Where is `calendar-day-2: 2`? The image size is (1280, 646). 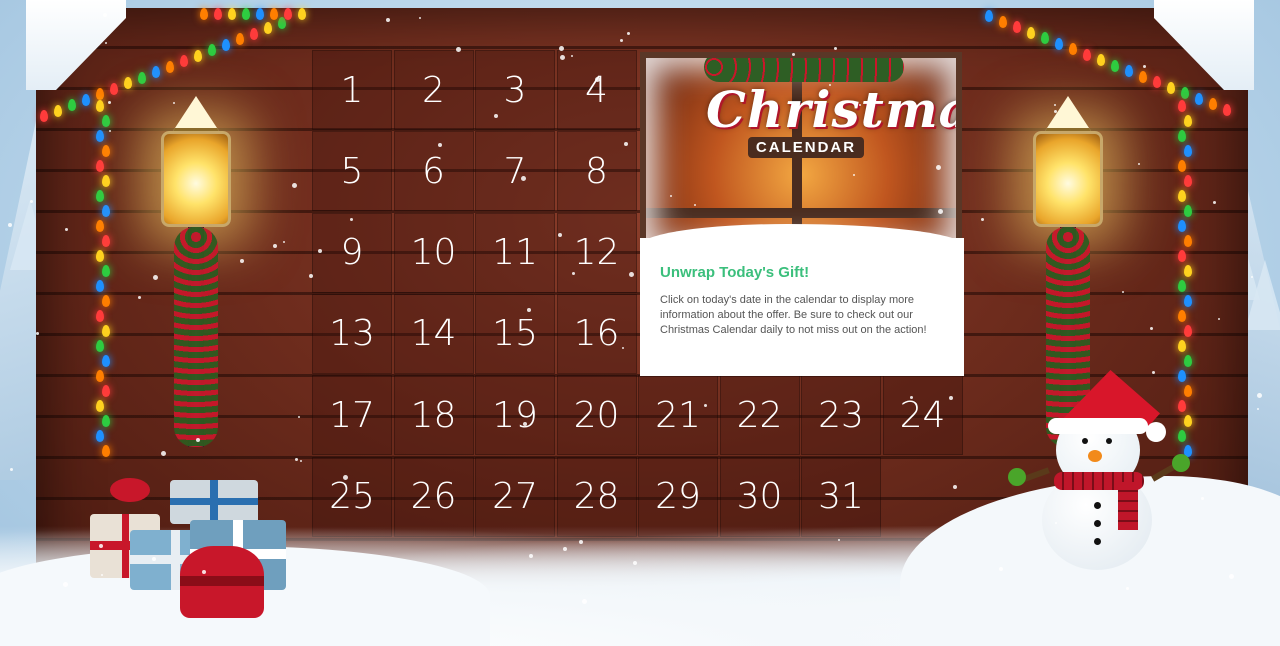
calendar-day-2: 2 is located at coordinates (433, 90).